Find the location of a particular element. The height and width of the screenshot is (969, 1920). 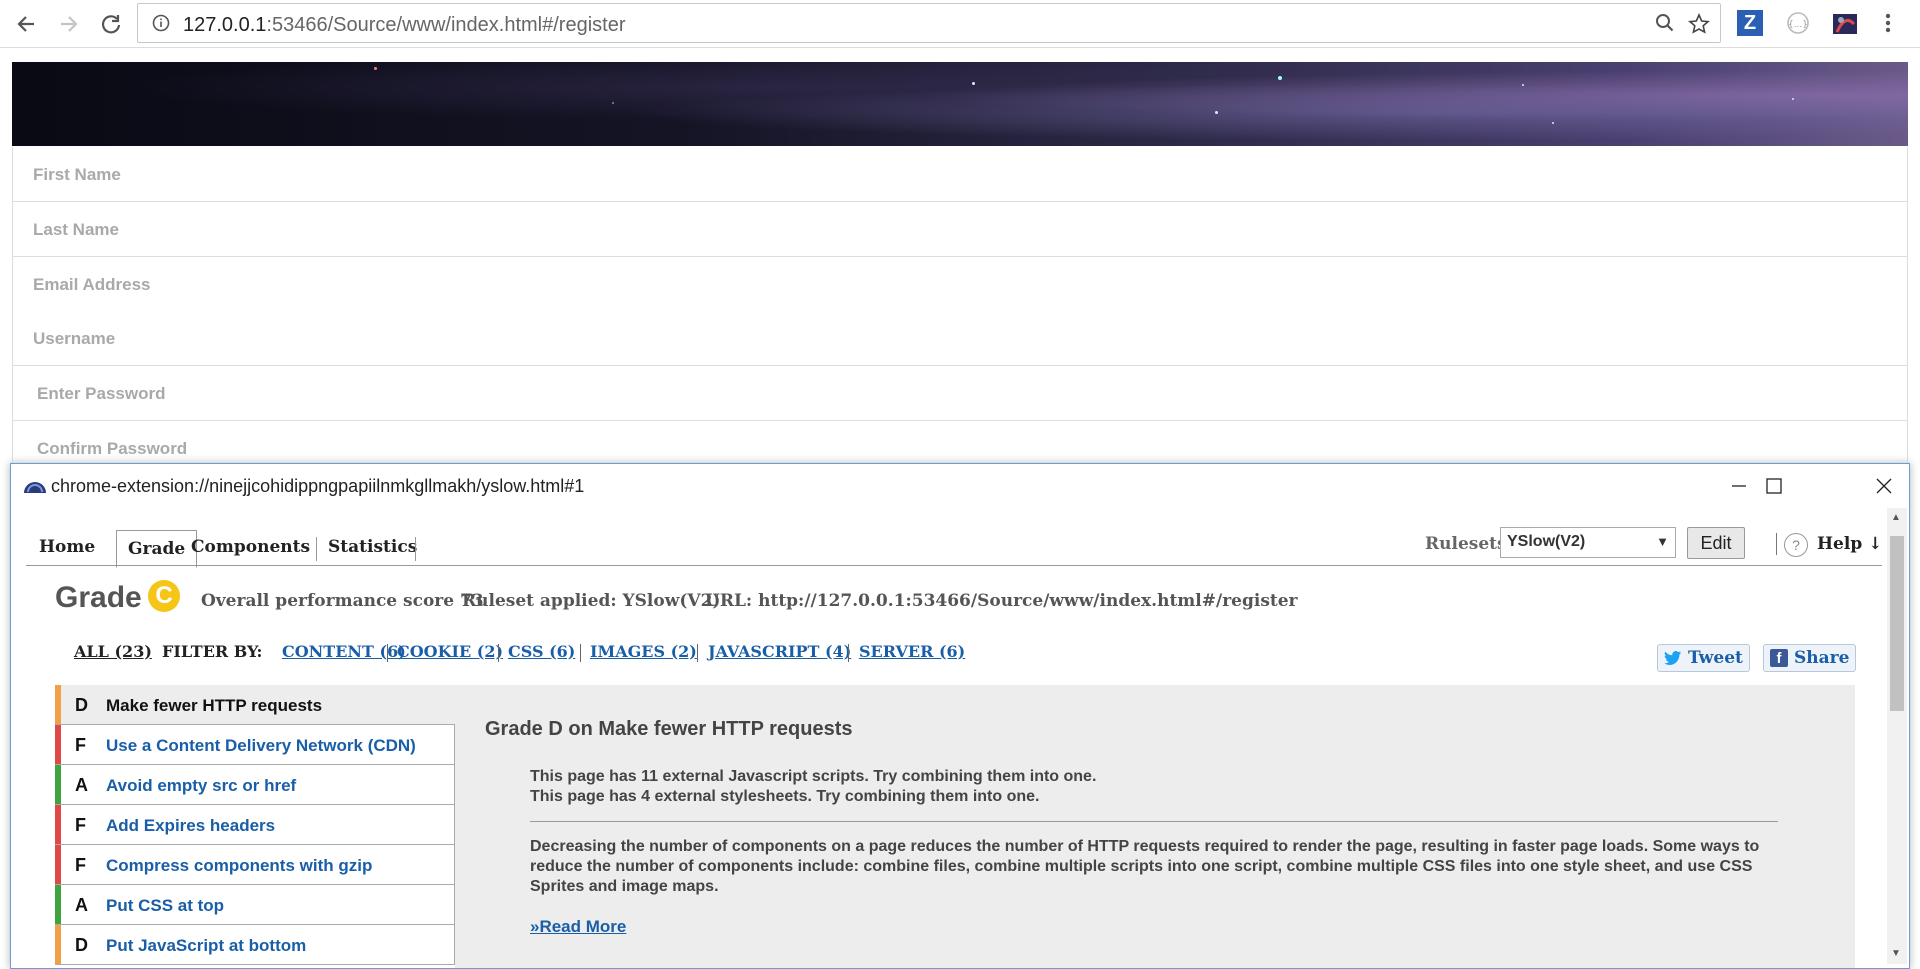

help-link: Help ↓ is located at coordinates (1849, 544).